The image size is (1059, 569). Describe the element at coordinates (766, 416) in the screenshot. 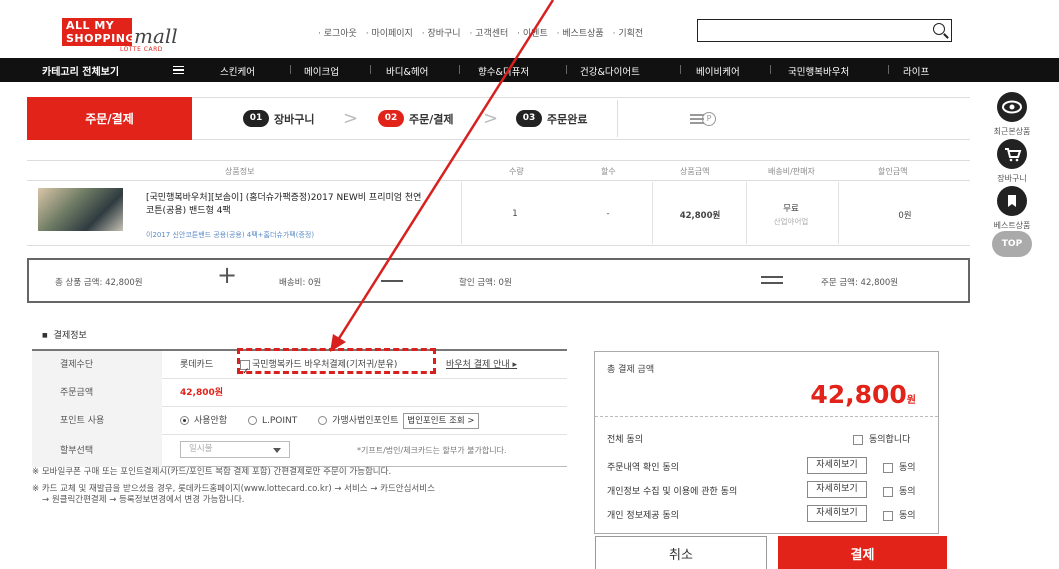

I see `divider` at that location.